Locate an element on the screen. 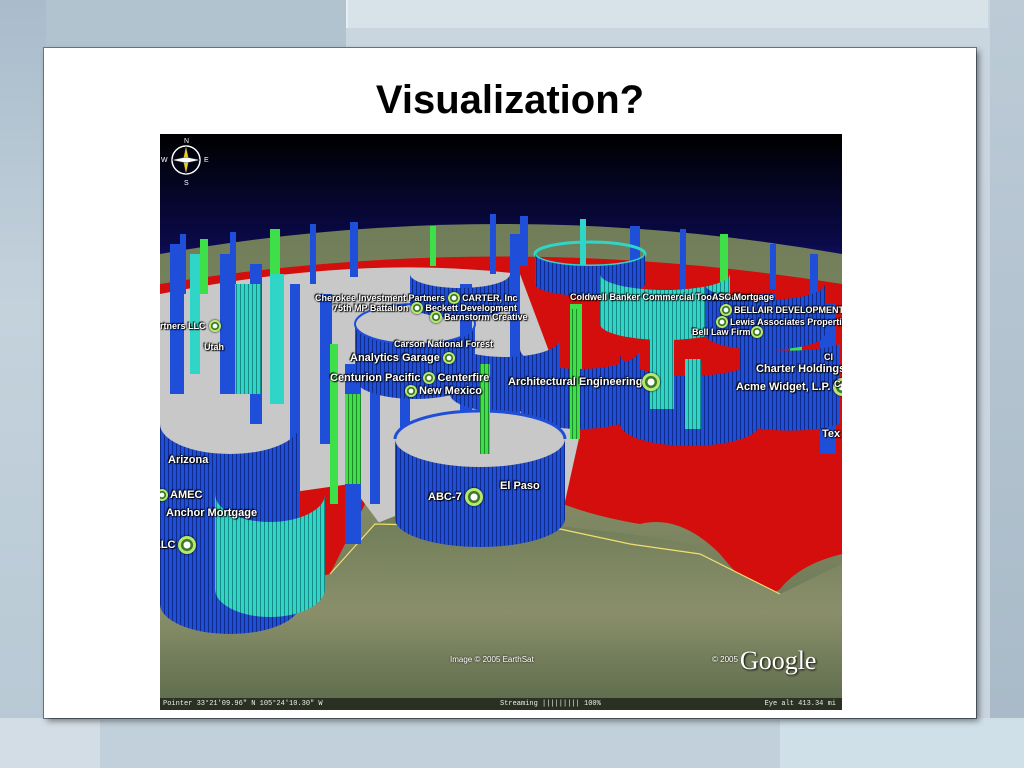 This screenshot has height=768, width=1024. background-tile-top-right is located at coordinates (667, 14).